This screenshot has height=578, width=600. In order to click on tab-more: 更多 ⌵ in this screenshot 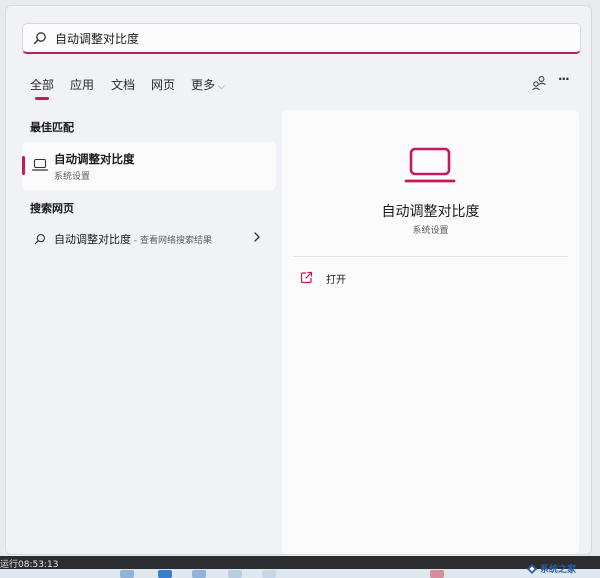, I will do `click(208, 84)`.